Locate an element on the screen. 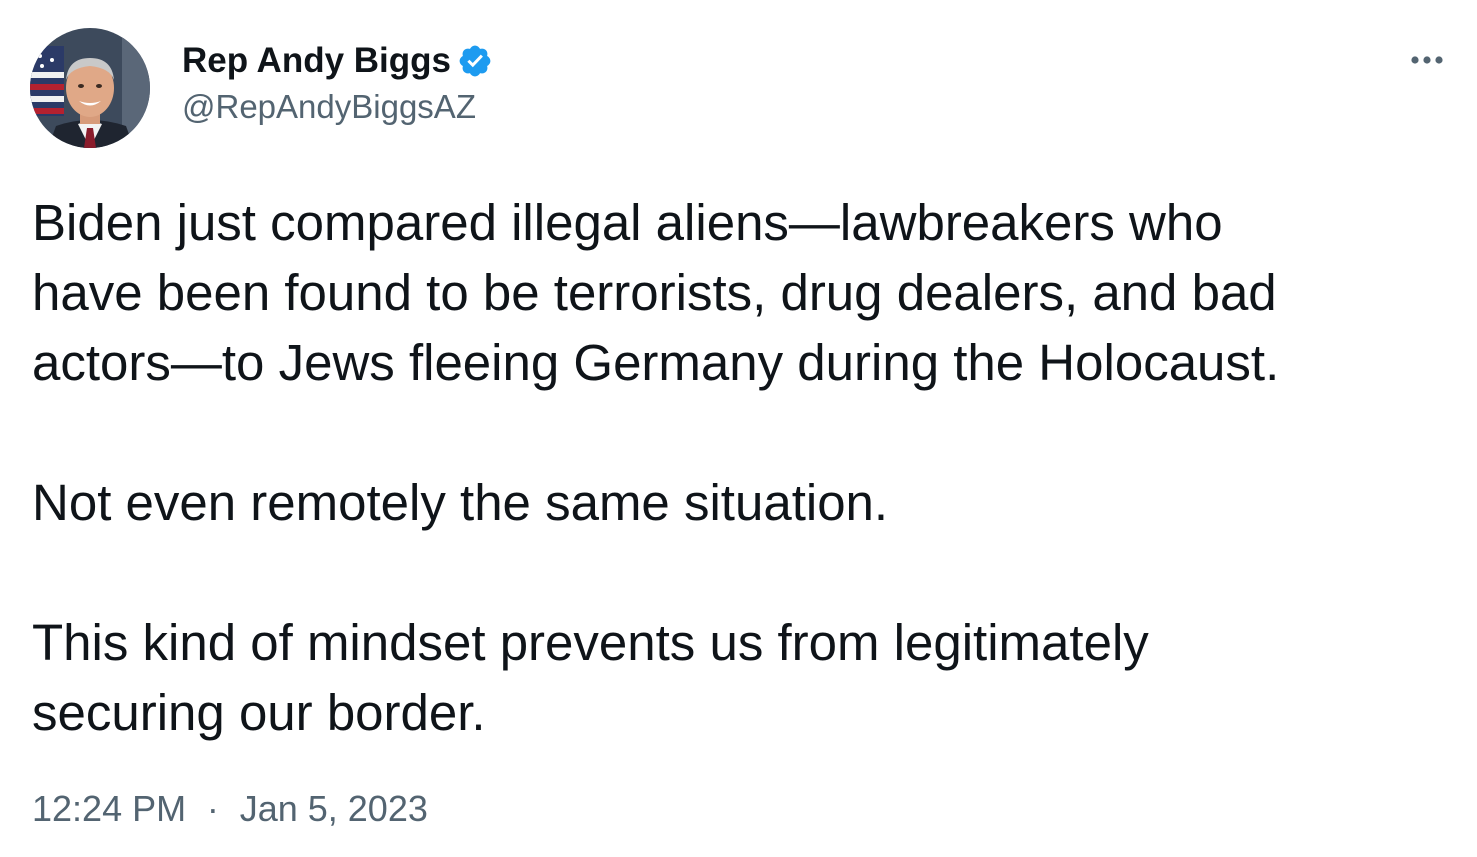 Image resolution: width=1477 pixels, height=857 pixels. avatar-image is located at coordinates (90, 88).